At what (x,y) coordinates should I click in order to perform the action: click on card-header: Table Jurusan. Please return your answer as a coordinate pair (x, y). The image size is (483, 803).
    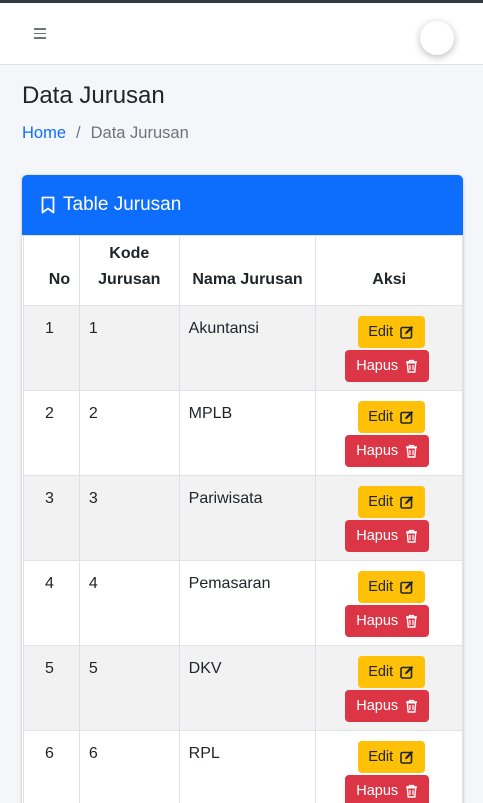
    Looking at the image, I should click on (242, 205).